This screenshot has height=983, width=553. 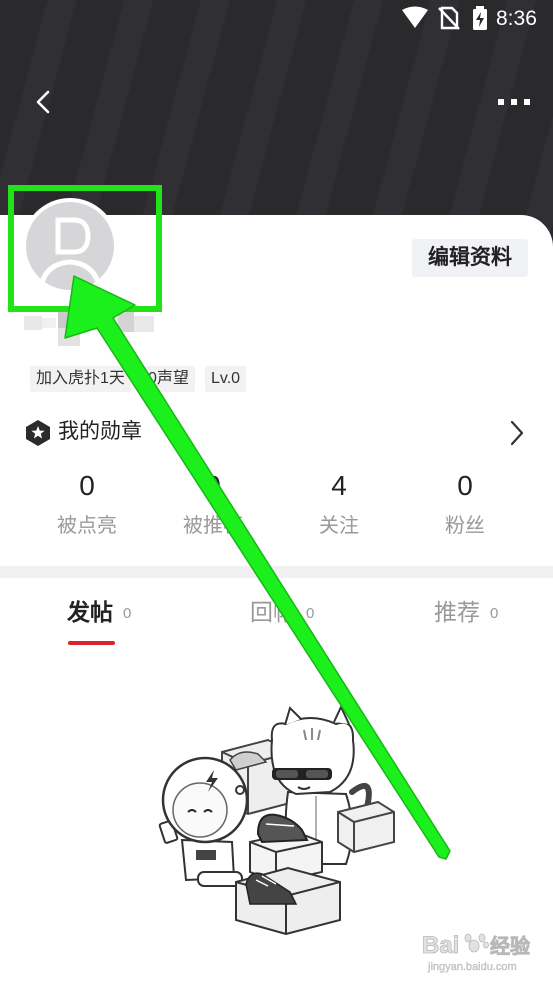 I want to click on more-dots-icon, so click(x=514, y=102).